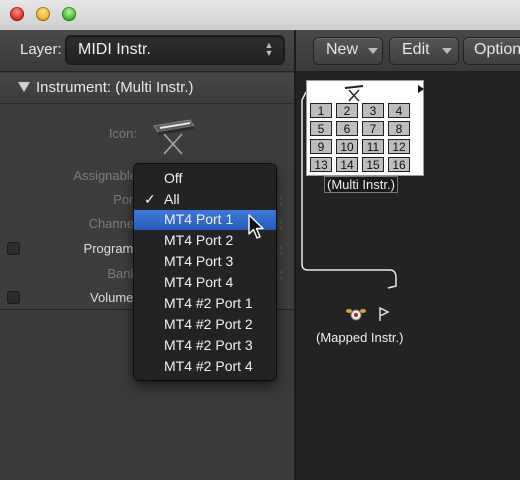 The width and height of the screenshot is (520, 480). Describe the element at coordinates (205, 346) in the screenshot. I see `menu-item-mt4-2-port-3: MT4 #2 Port 3` at that location.